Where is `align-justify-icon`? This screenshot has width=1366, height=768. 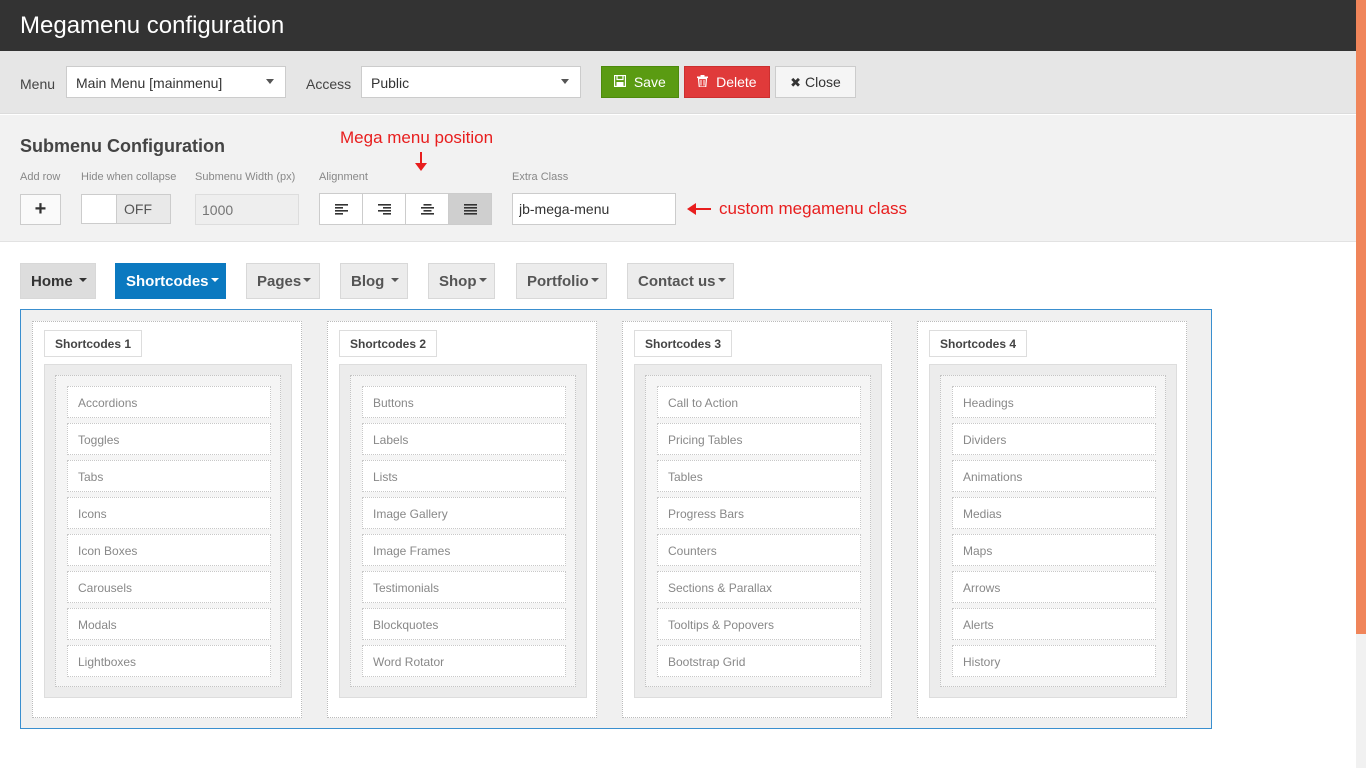 align-justify-icon is located at coordinates (470, 209).